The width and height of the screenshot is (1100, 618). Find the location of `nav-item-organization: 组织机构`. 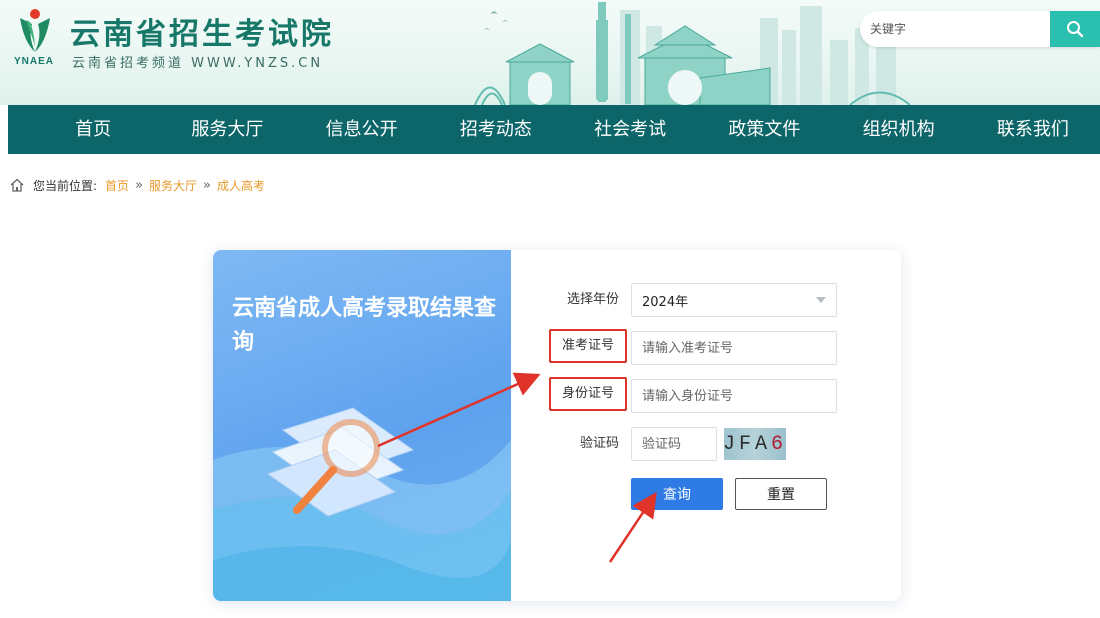

nav-item-organization: 组织机构 is located at coordinates (899, 129).